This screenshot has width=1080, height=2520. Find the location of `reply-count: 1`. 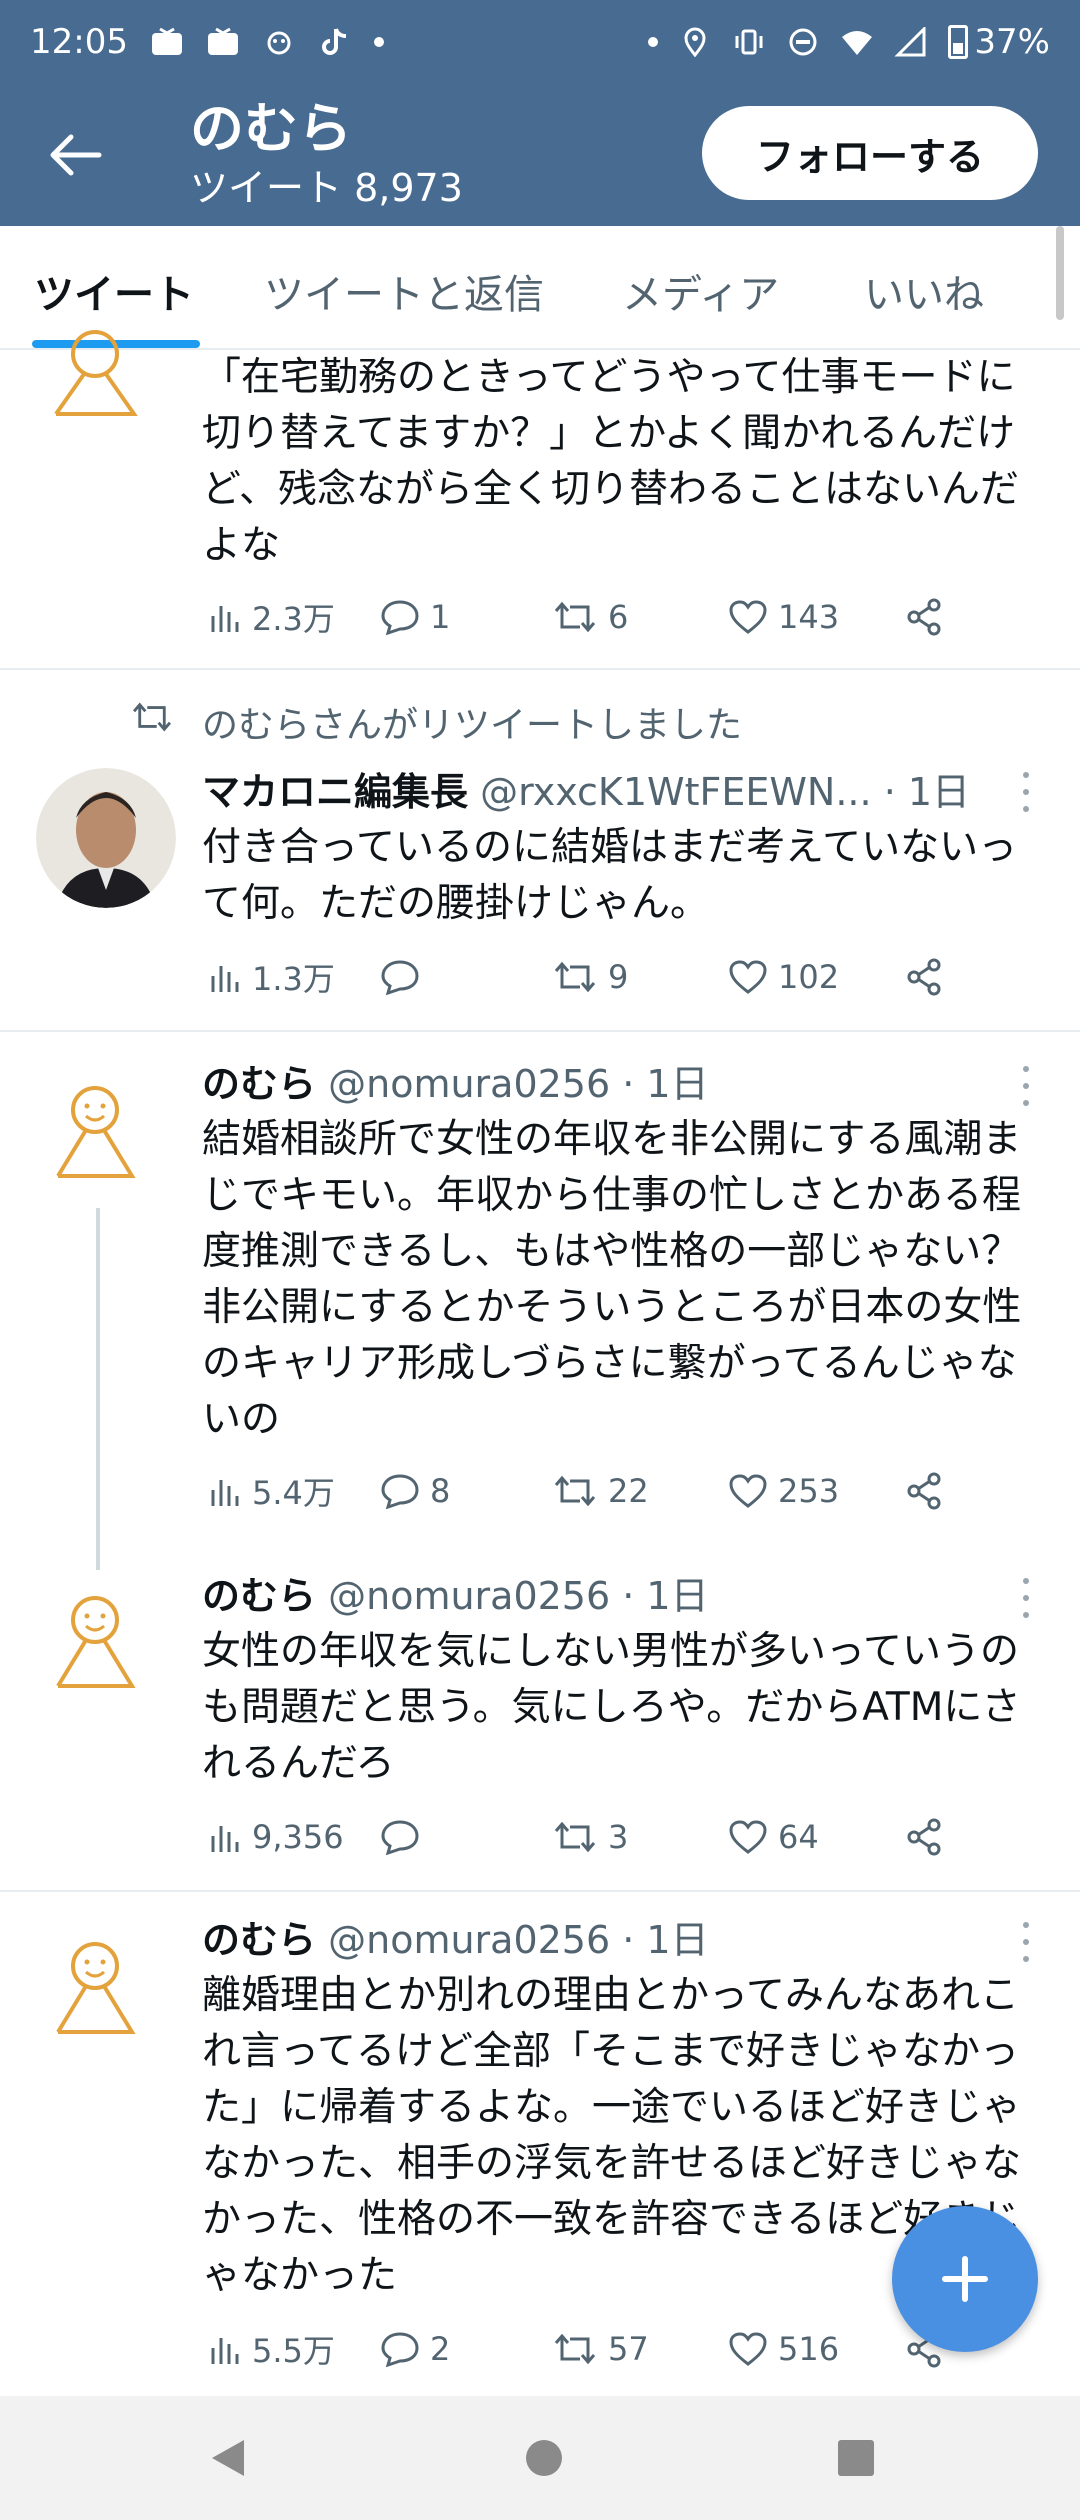

reply-count: 1 is located at coordinates (440, 617).